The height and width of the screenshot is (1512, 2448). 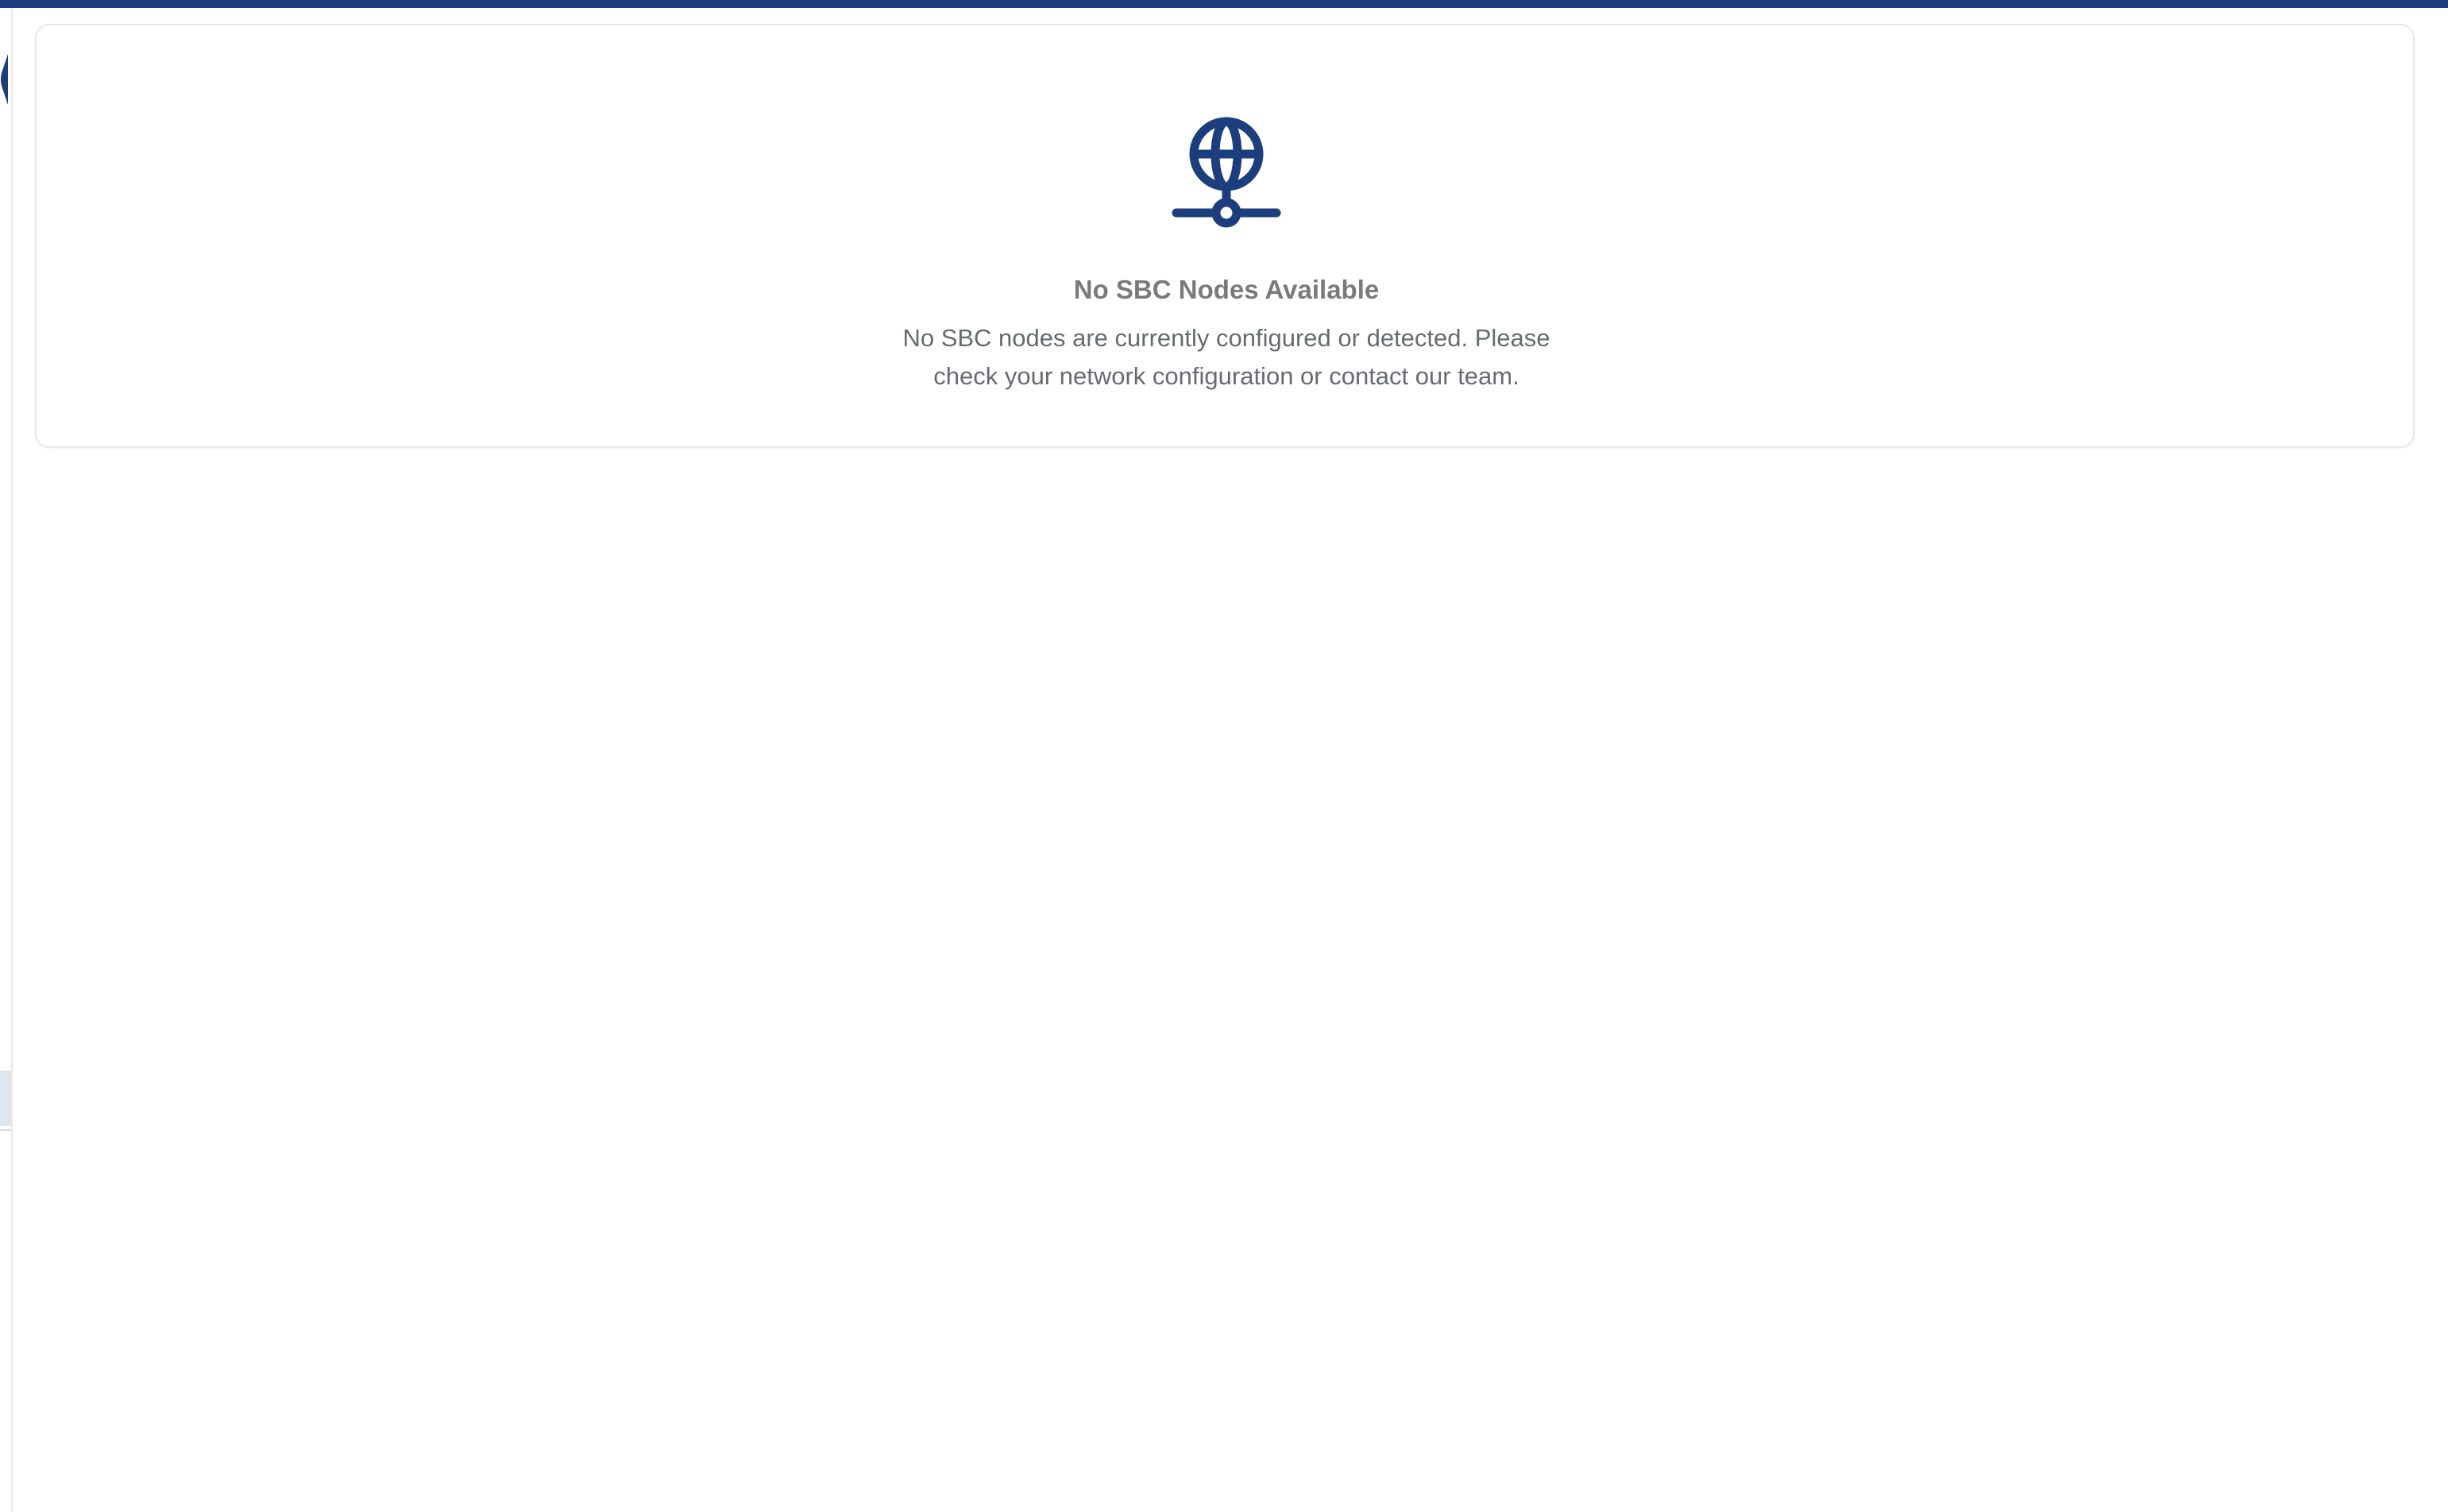 What do you see at coordinates (1224, 4) in the screenshot?
I see `top-accent-bar` at bounding box center [1224, 4].